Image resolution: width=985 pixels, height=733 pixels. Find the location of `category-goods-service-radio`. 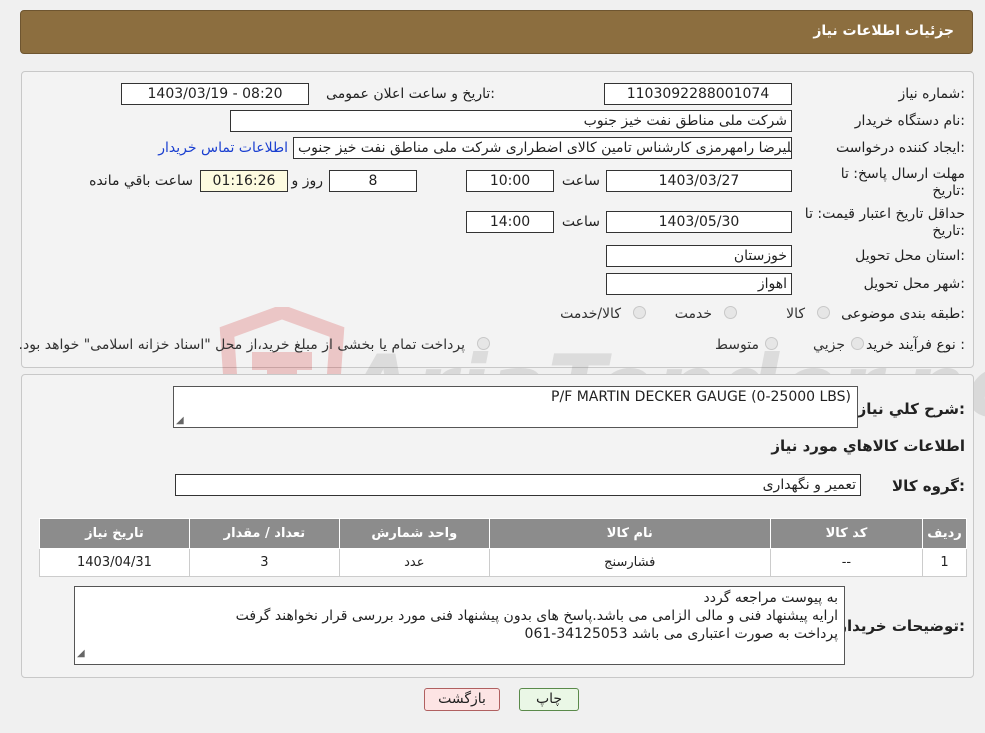

category-goods-service-radio is located at coordinates (639, 312).